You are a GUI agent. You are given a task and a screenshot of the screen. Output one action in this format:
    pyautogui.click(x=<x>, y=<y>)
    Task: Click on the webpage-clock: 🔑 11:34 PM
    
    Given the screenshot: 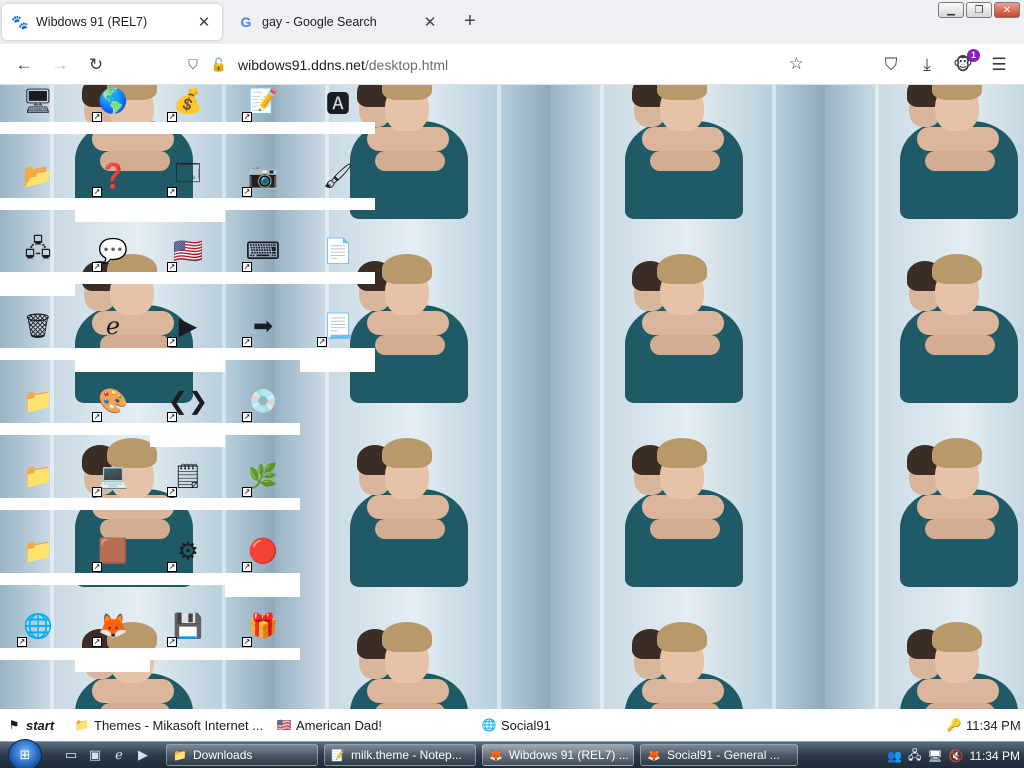 What is the action you would take?
    pyautogui.click(x=983, y=725)
    